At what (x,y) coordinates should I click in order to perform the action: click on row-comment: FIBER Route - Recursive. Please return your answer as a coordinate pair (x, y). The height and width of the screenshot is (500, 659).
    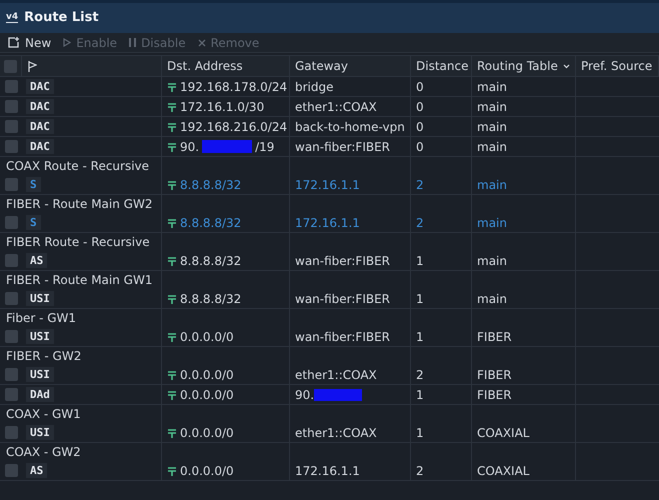
    Looking at the image, I should click on (78, 242).